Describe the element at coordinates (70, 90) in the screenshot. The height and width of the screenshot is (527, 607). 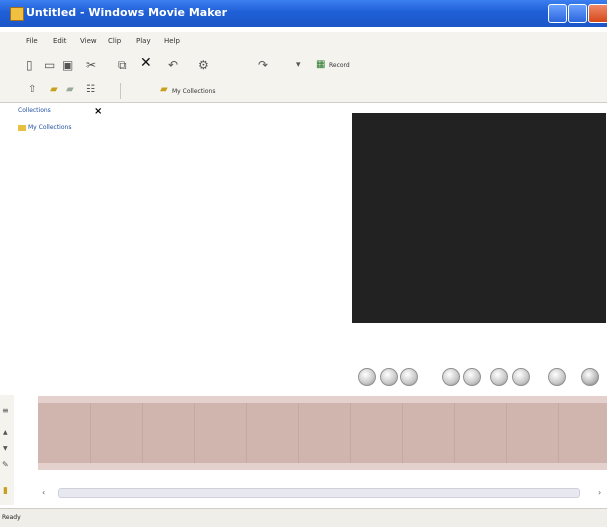
I see `collections-icon: ▰` at that location.